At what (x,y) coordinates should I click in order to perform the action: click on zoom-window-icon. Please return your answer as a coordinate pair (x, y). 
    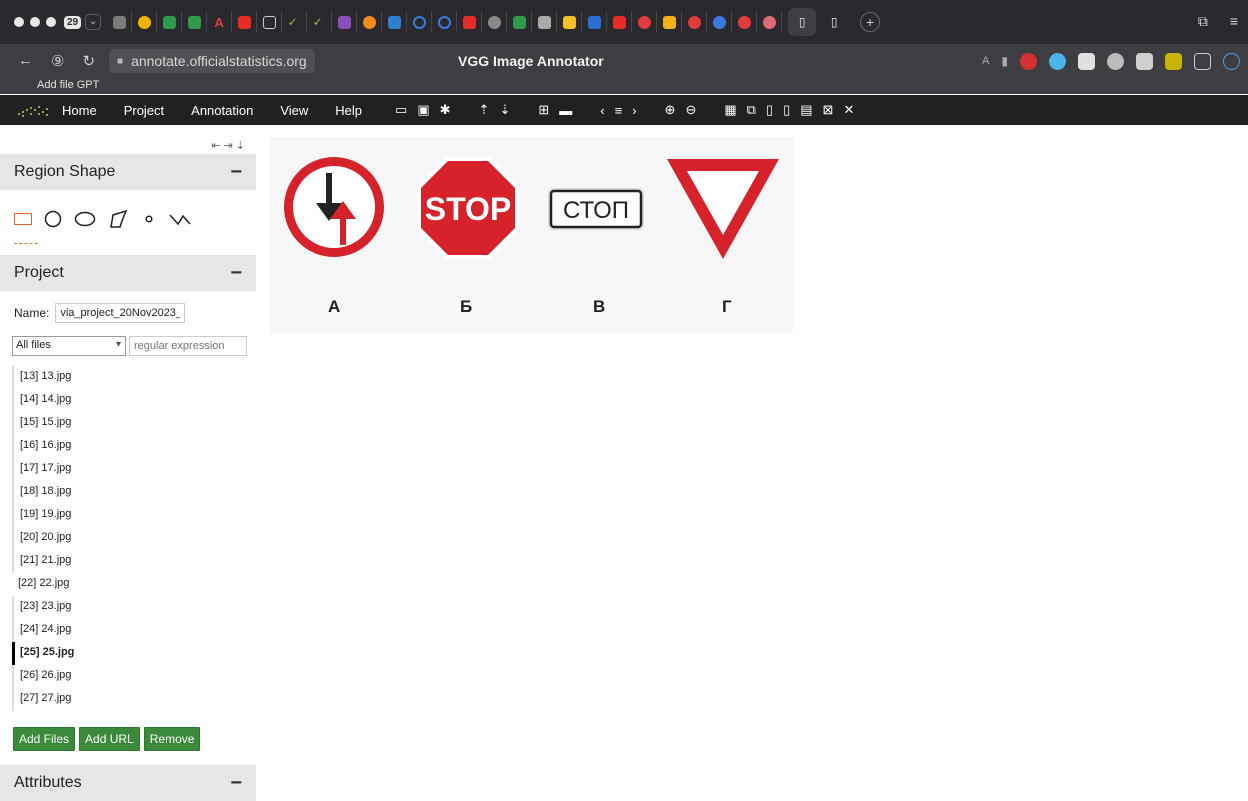
    Looking at the image, I should click on (51, 22).